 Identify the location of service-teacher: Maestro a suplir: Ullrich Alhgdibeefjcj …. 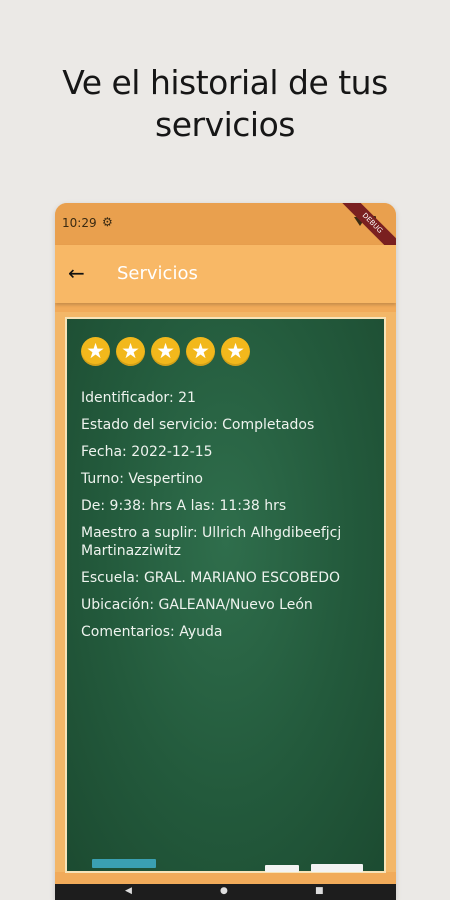
(226, 542).